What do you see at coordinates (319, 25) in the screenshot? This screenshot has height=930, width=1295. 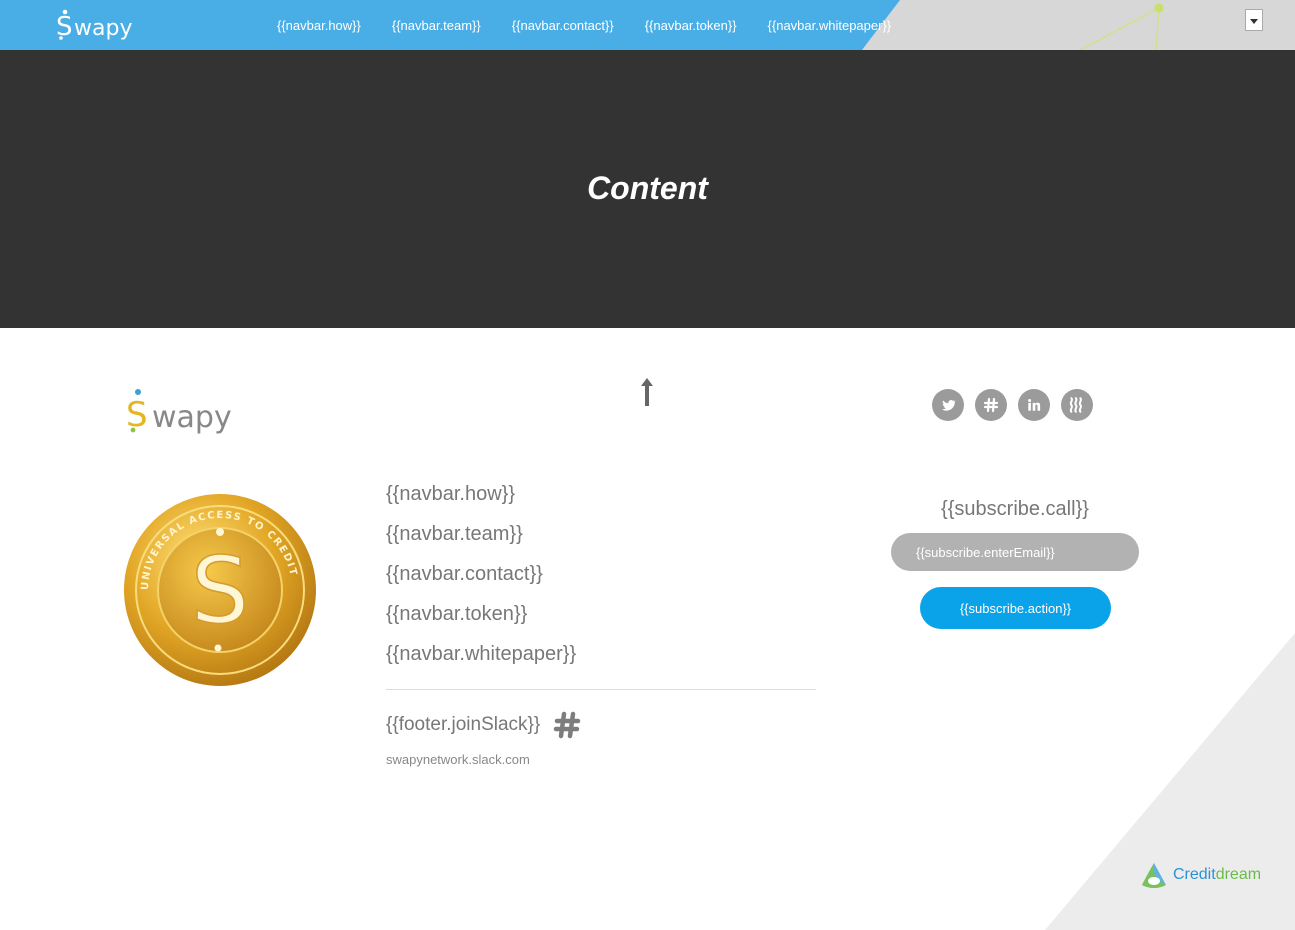 I see `nav-link-how: {{navbar.how}}` at bounding box center [319, 25].